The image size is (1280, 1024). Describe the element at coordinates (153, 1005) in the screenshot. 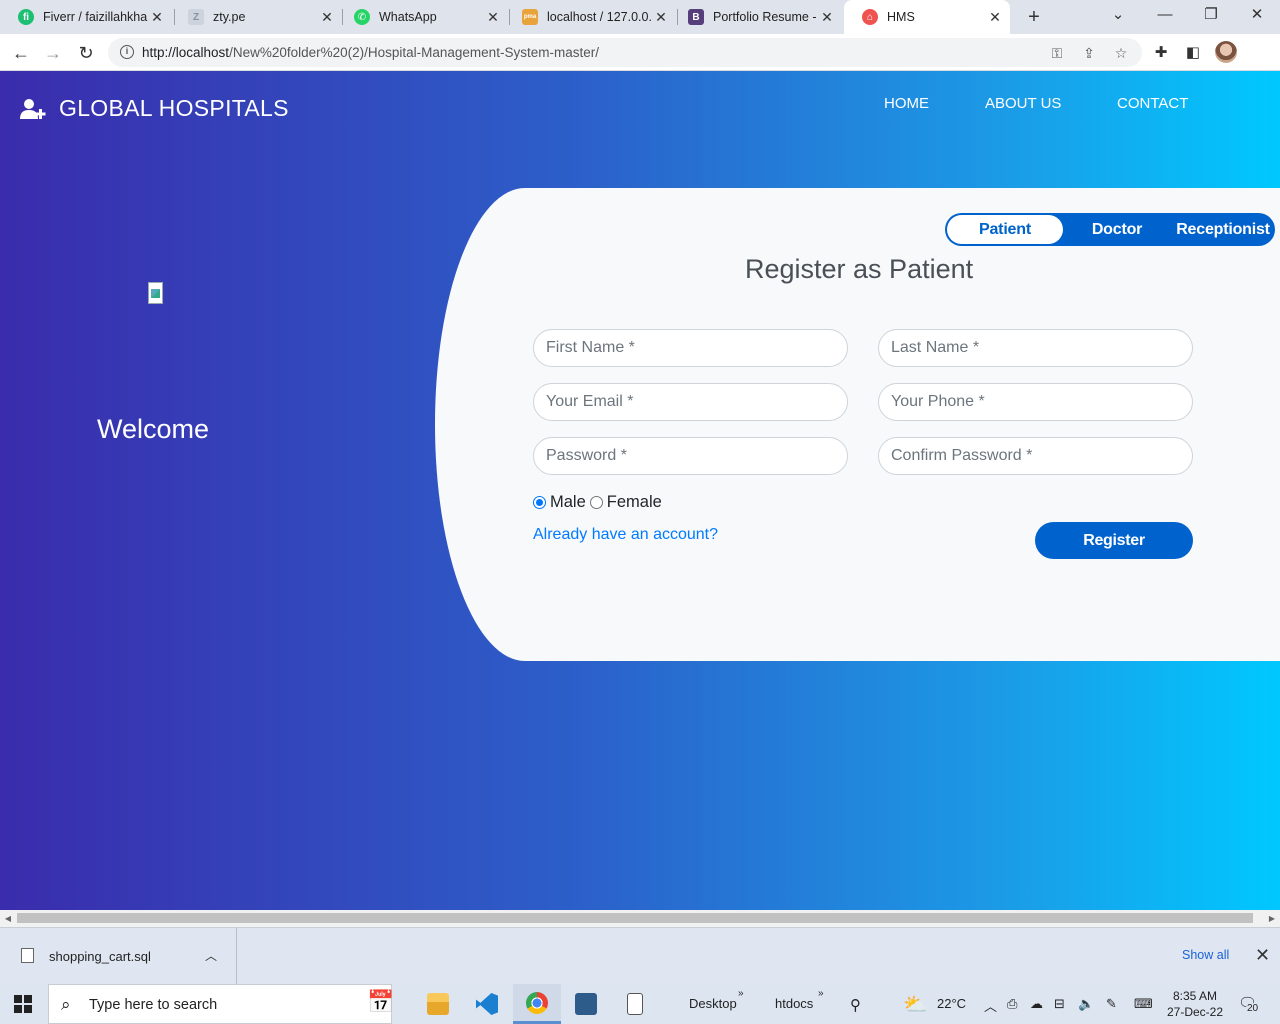

I see `search-placeholder: Type here to search` at that location.